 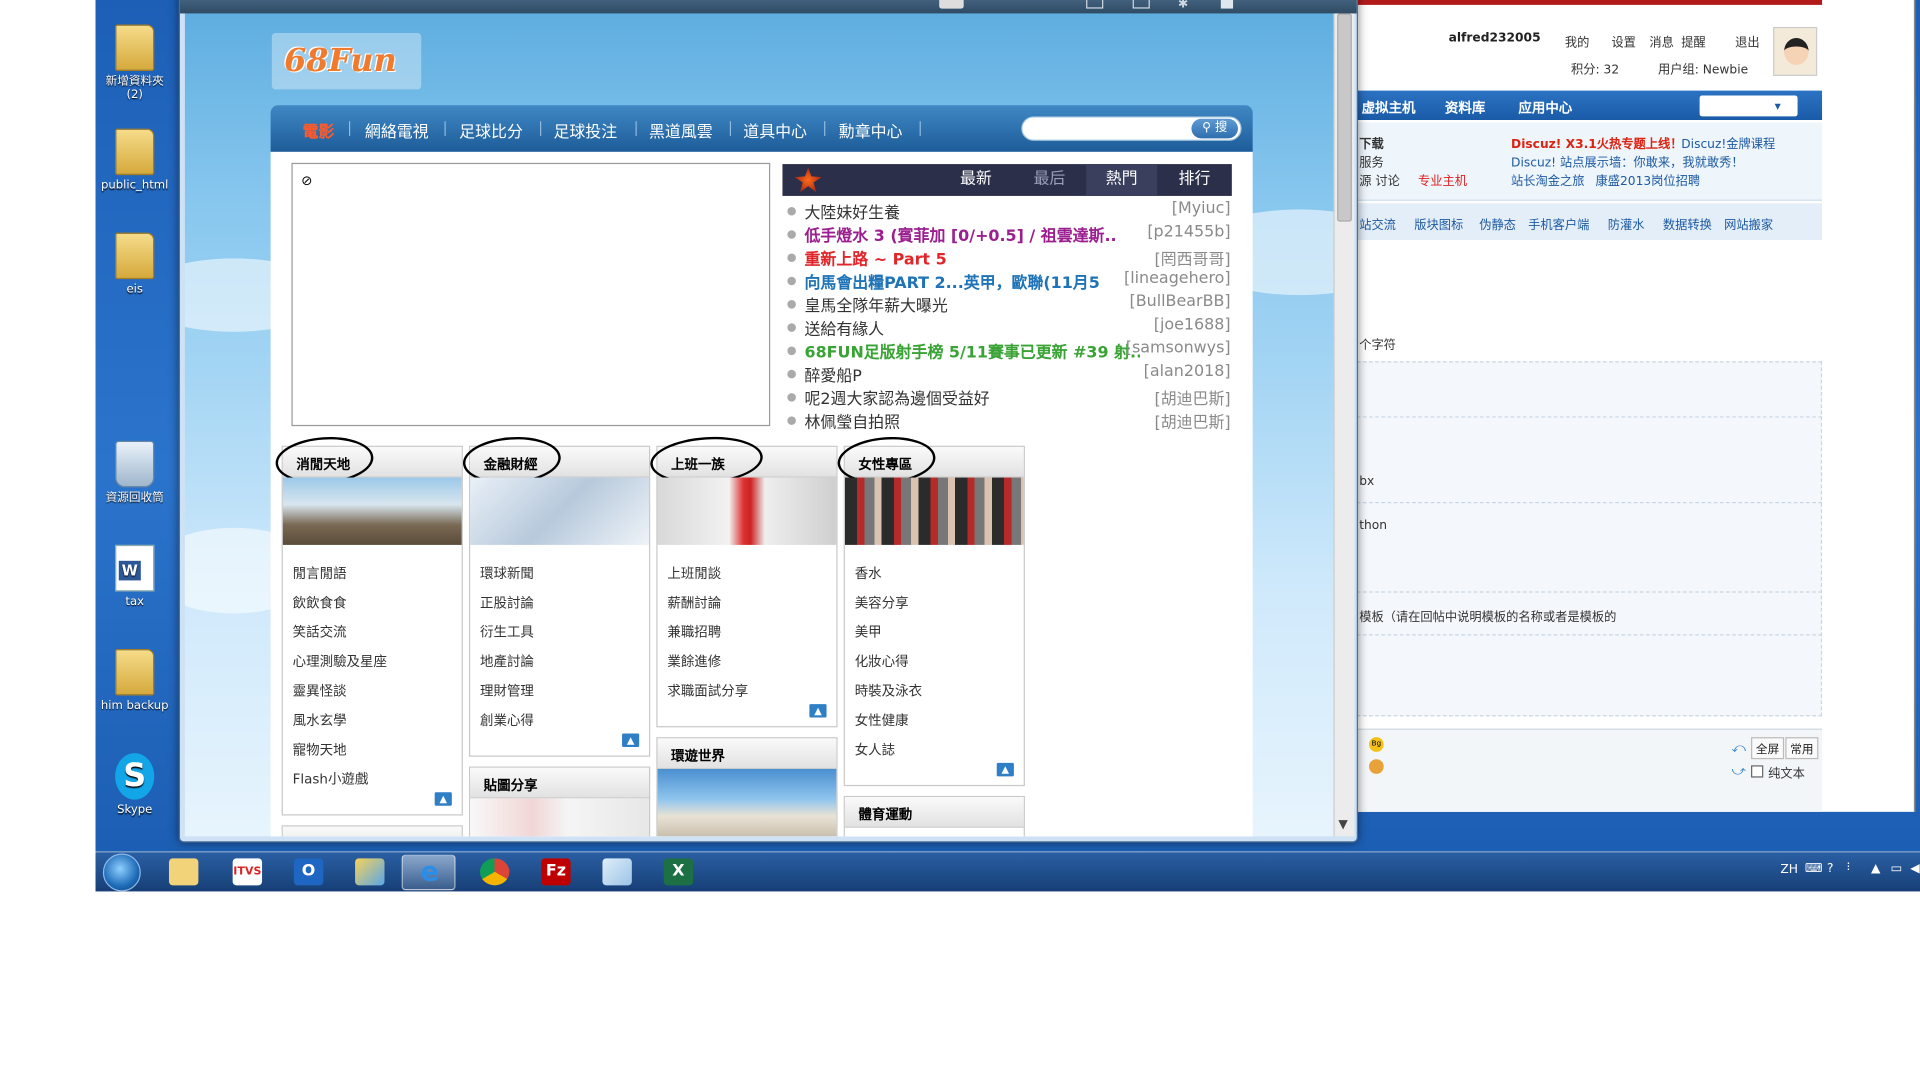 What do you see at coordinates (346, 61) in the screenshot?
I see `site-logo: 68Fun` at bounding box center [346, 61].